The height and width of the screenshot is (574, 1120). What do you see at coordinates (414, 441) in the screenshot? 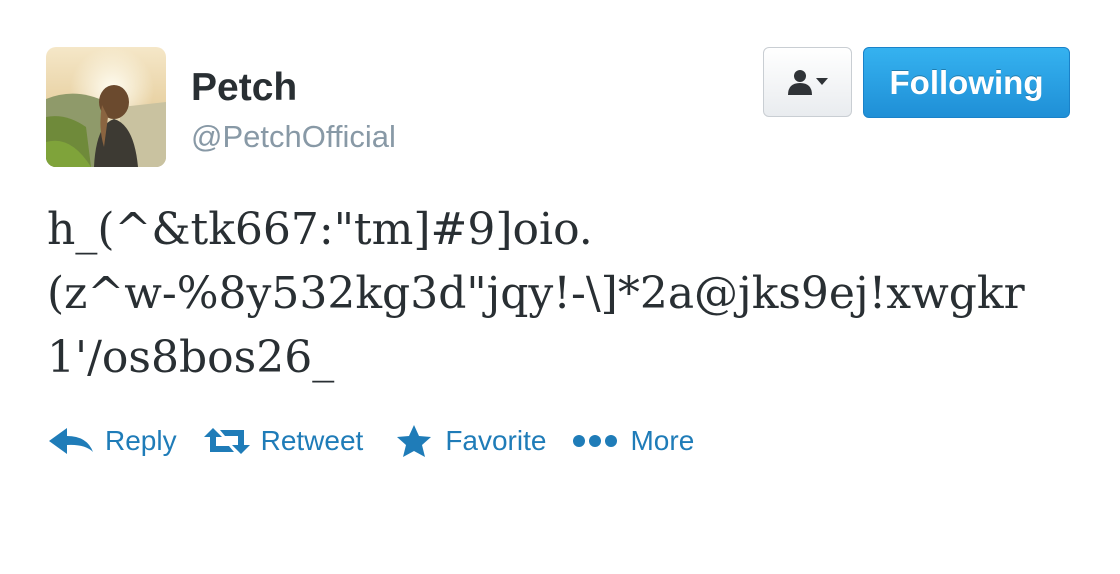
I see `star-icon` at bounding box center [414, 441].